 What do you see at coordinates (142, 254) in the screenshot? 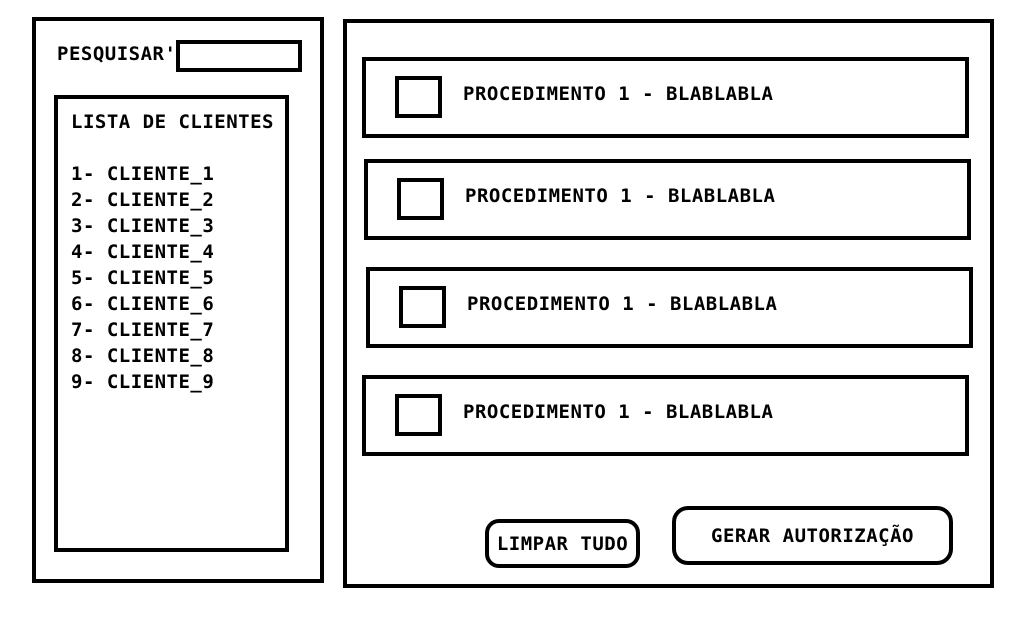
I see `client-list-item: 4- CLIENTE_4` at bounding box center [142, 254].